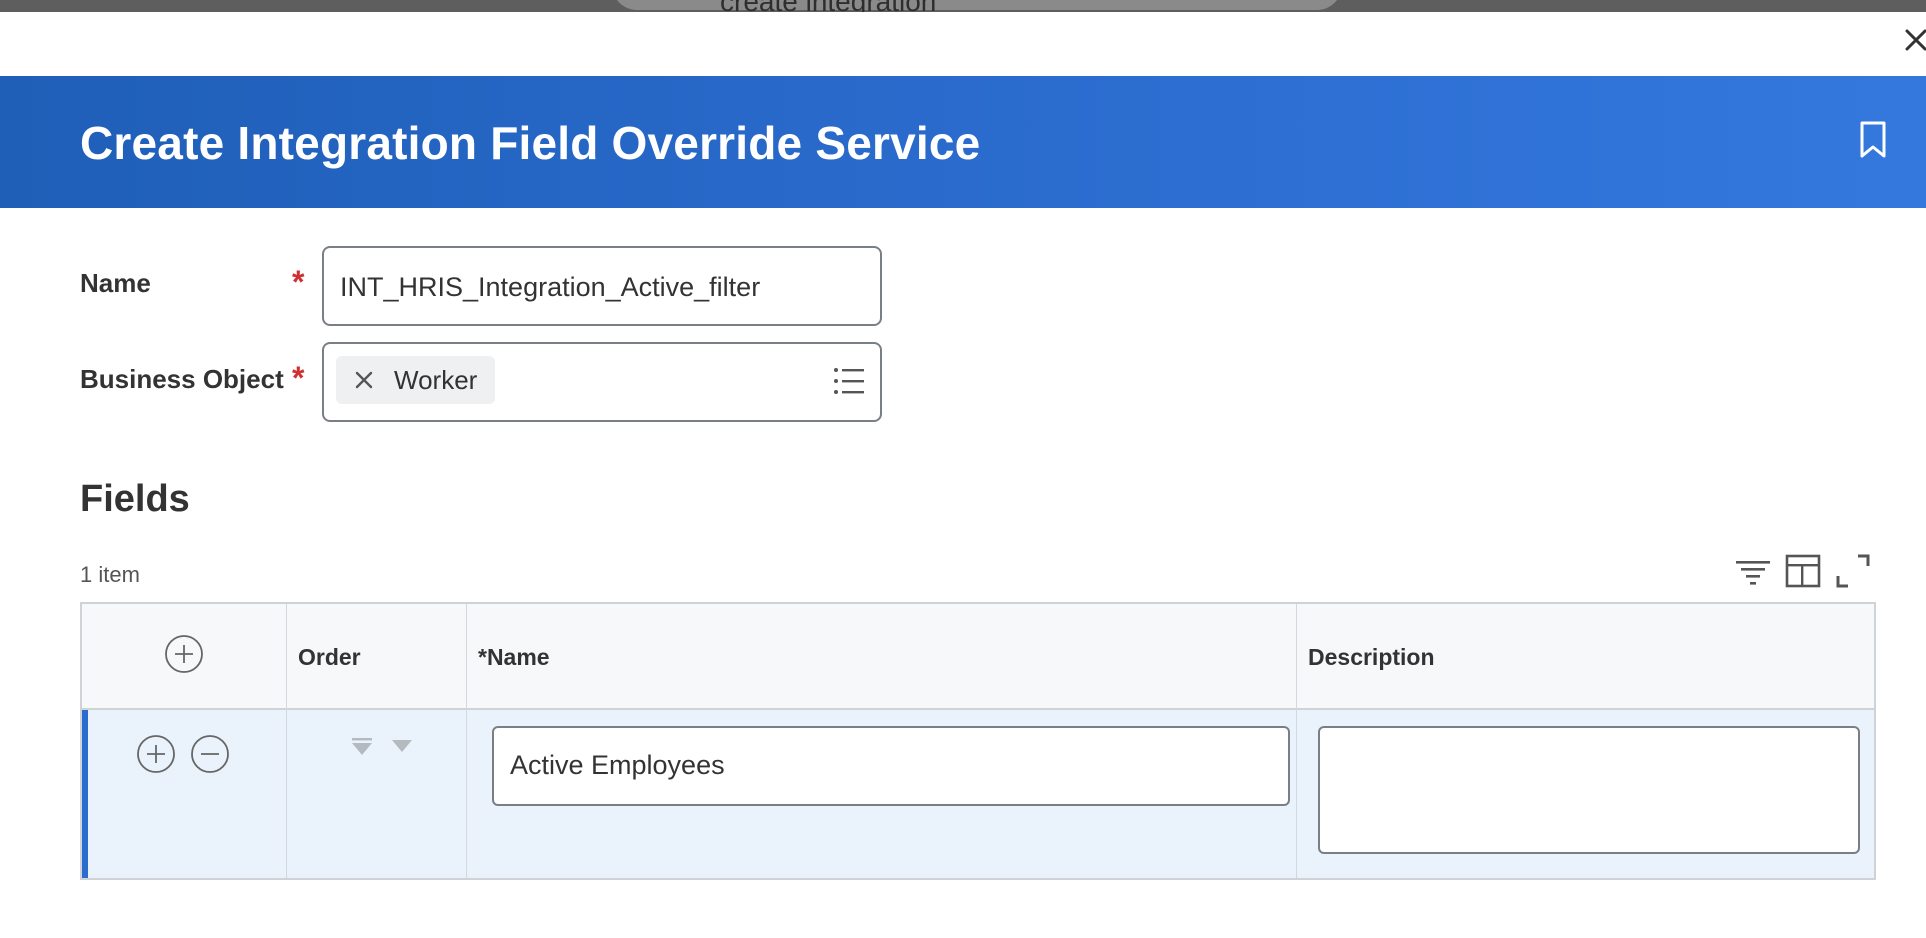  Describe the element at coordinates (1753, 571) in the screenshot. I see `filter-icon` at that location.